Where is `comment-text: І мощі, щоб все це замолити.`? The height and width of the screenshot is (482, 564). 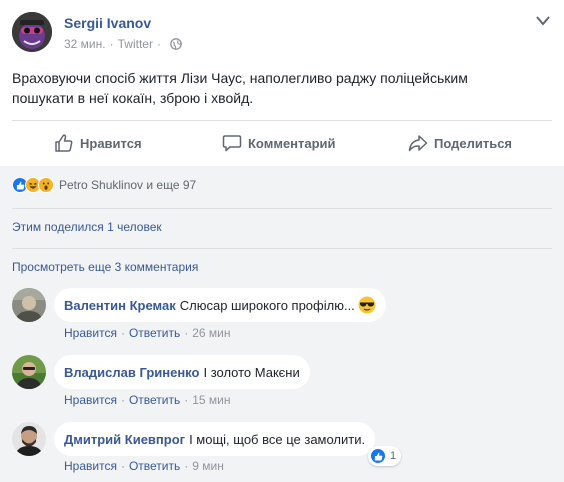 comment-text: І мощі, щоб все це замолити. is located at coordinates (277, 439).